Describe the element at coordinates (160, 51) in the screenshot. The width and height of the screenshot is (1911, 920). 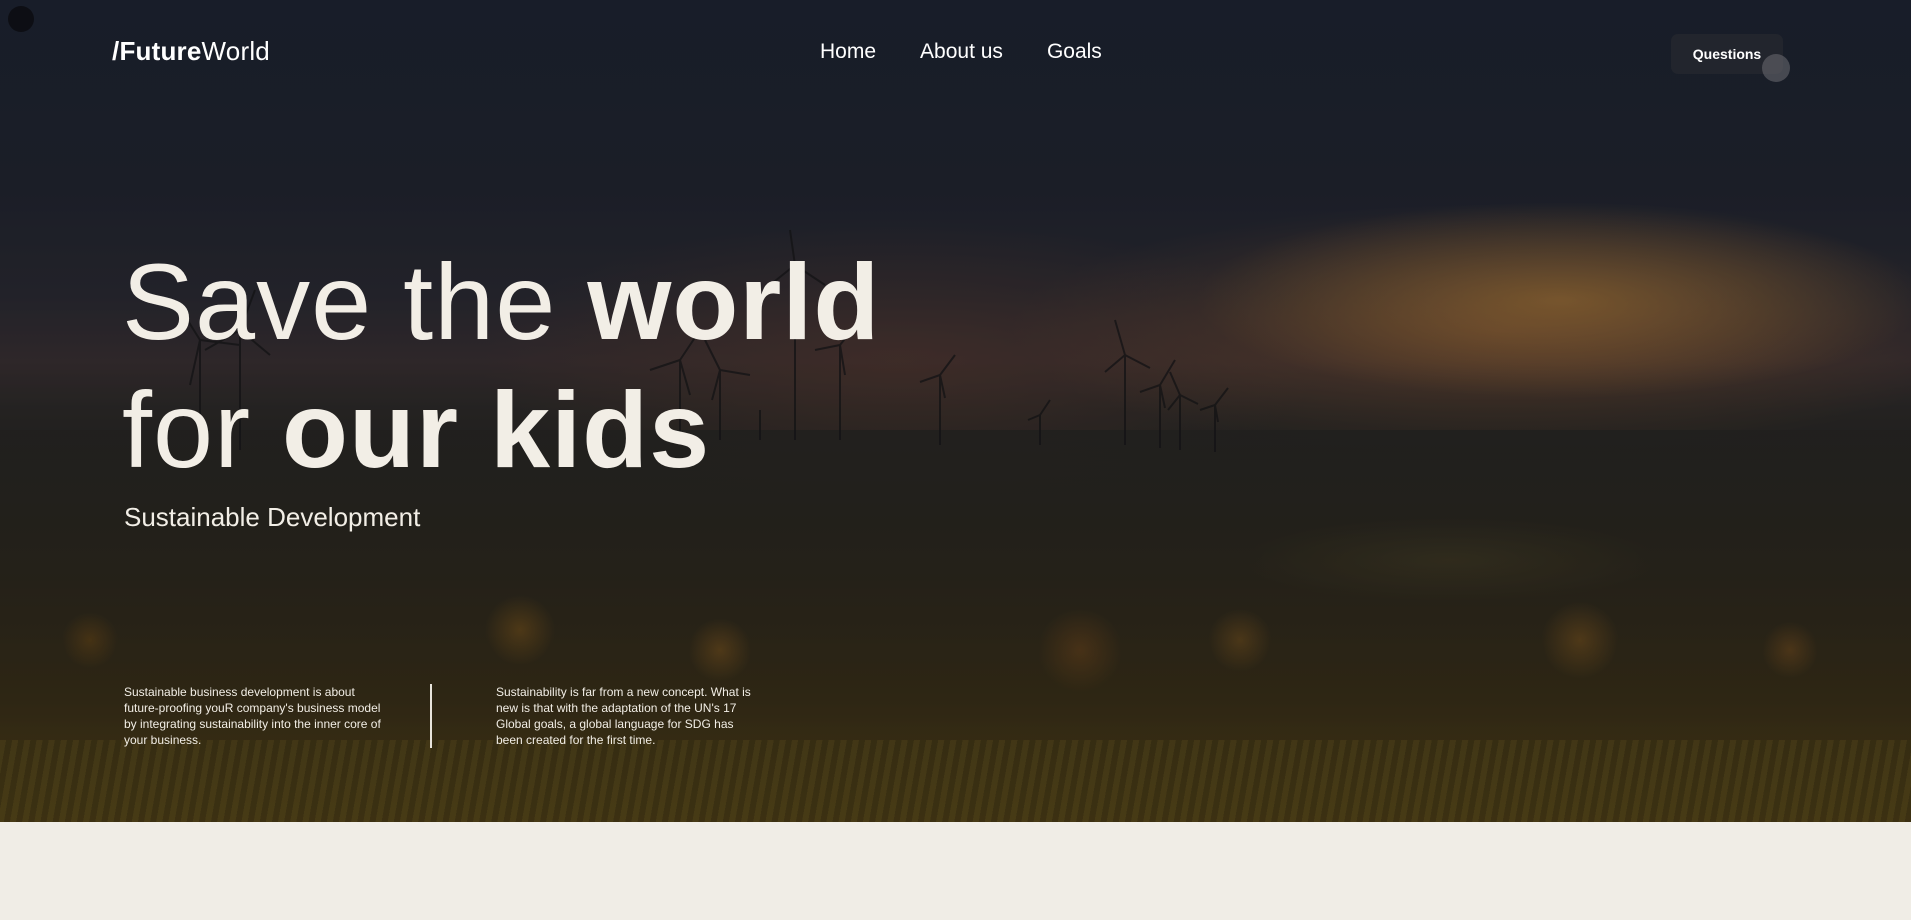
I see `logo-bold-text: Future` at that location.